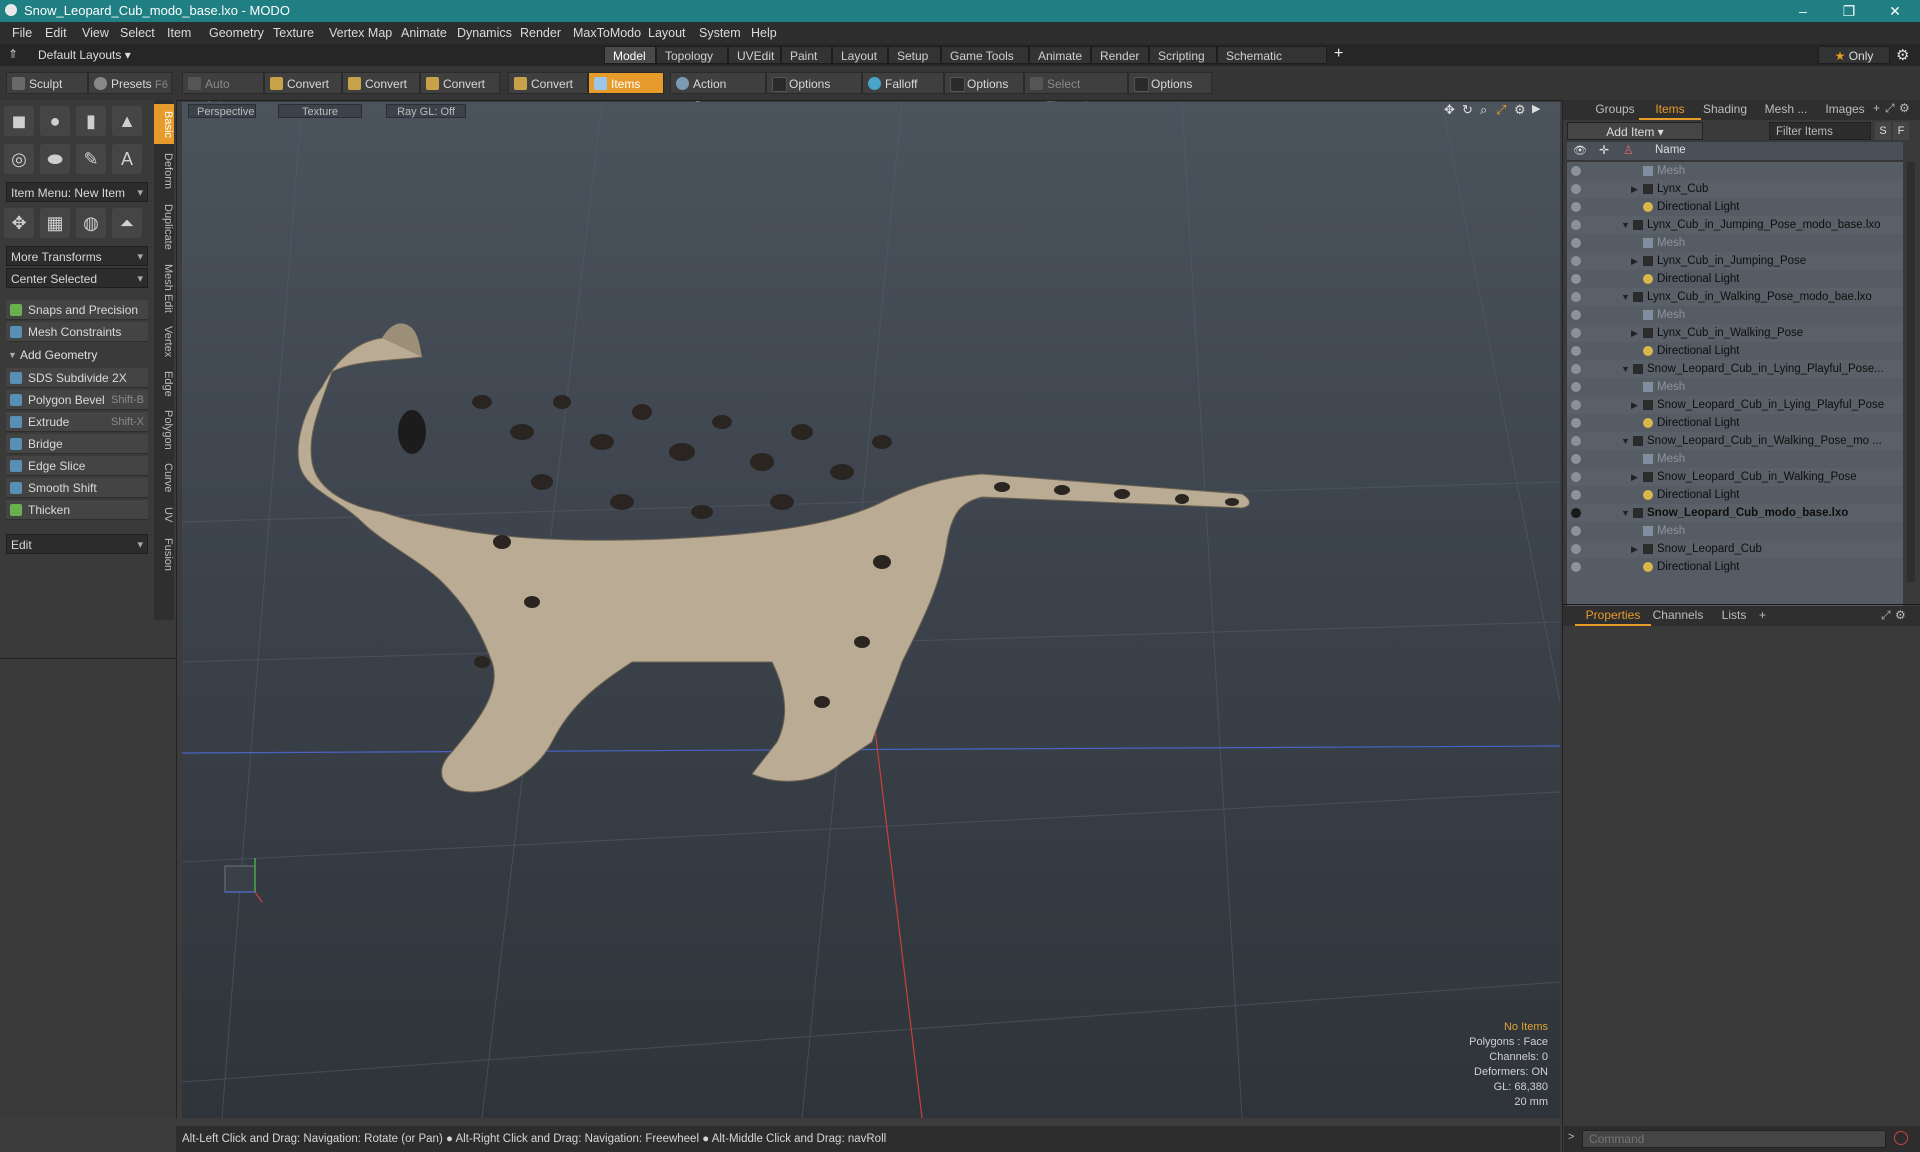 The height and width of the screenshot is (1152, 1920). What do you see at coordinates (1536, 108) in the screenshot?
I see `expand-icon: ▶` at bounding box center [1536, 108].